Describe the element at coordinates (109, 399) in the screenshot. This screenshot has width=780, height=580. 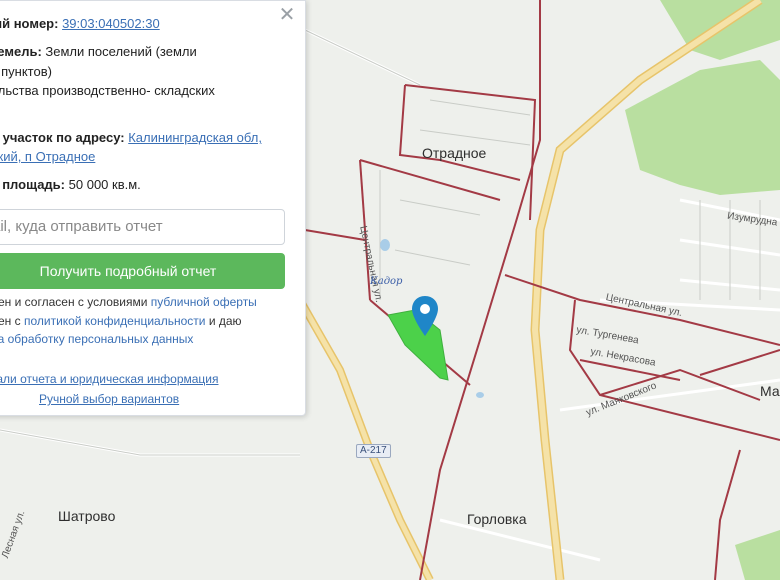
I see `manual-selection-link: Ручной выбор вариантов` at that location.